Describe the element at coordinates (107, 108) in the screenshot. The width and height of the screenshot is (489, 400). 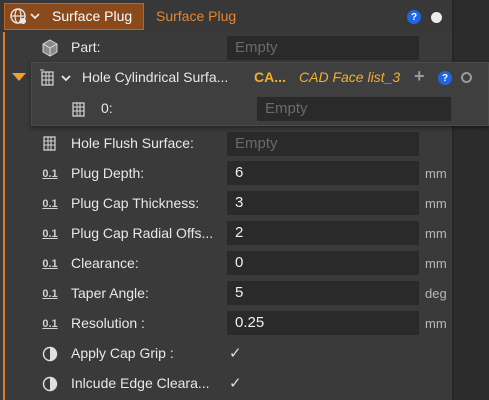
I see `item-index-label: 0:` at that location.